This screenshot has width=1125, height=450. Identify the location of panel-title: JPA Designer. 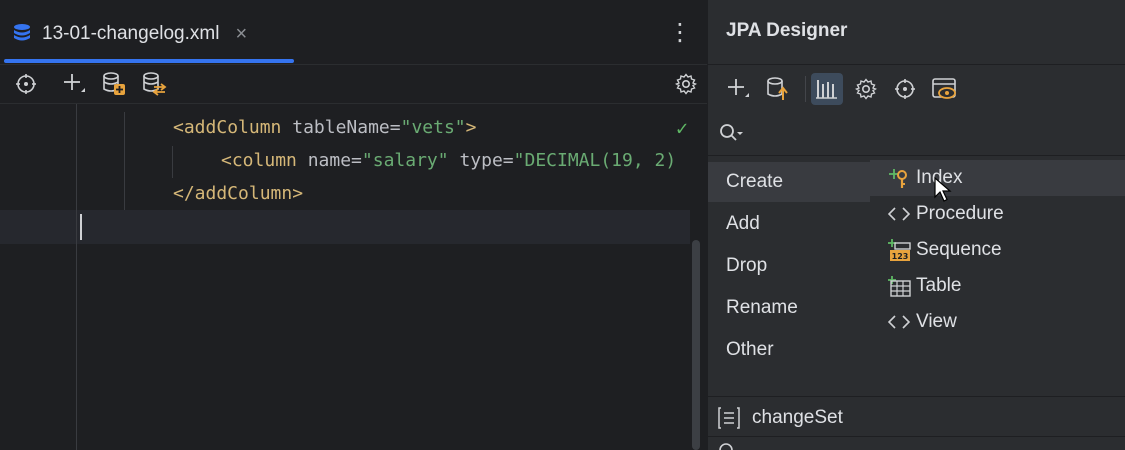
(787, 30).